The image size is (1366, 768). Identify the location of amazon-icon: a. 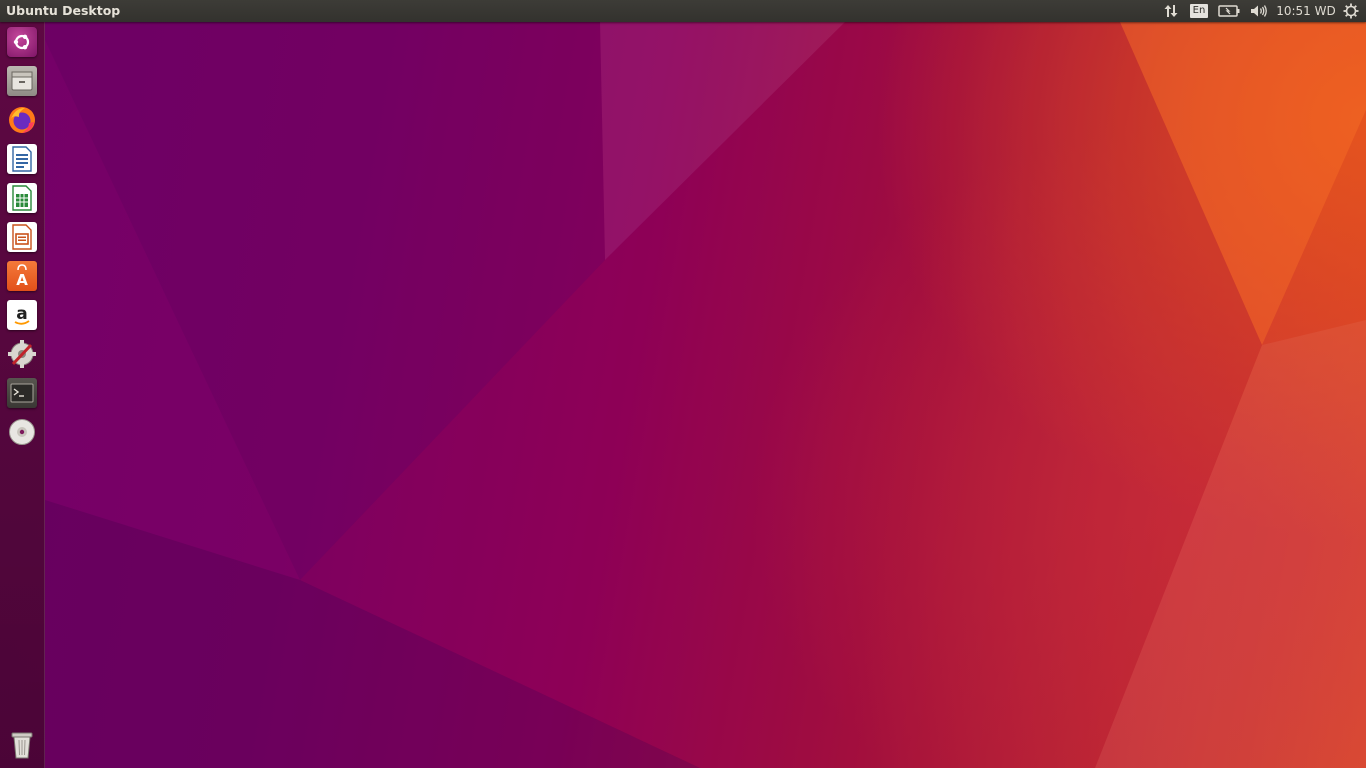
(22, 315).